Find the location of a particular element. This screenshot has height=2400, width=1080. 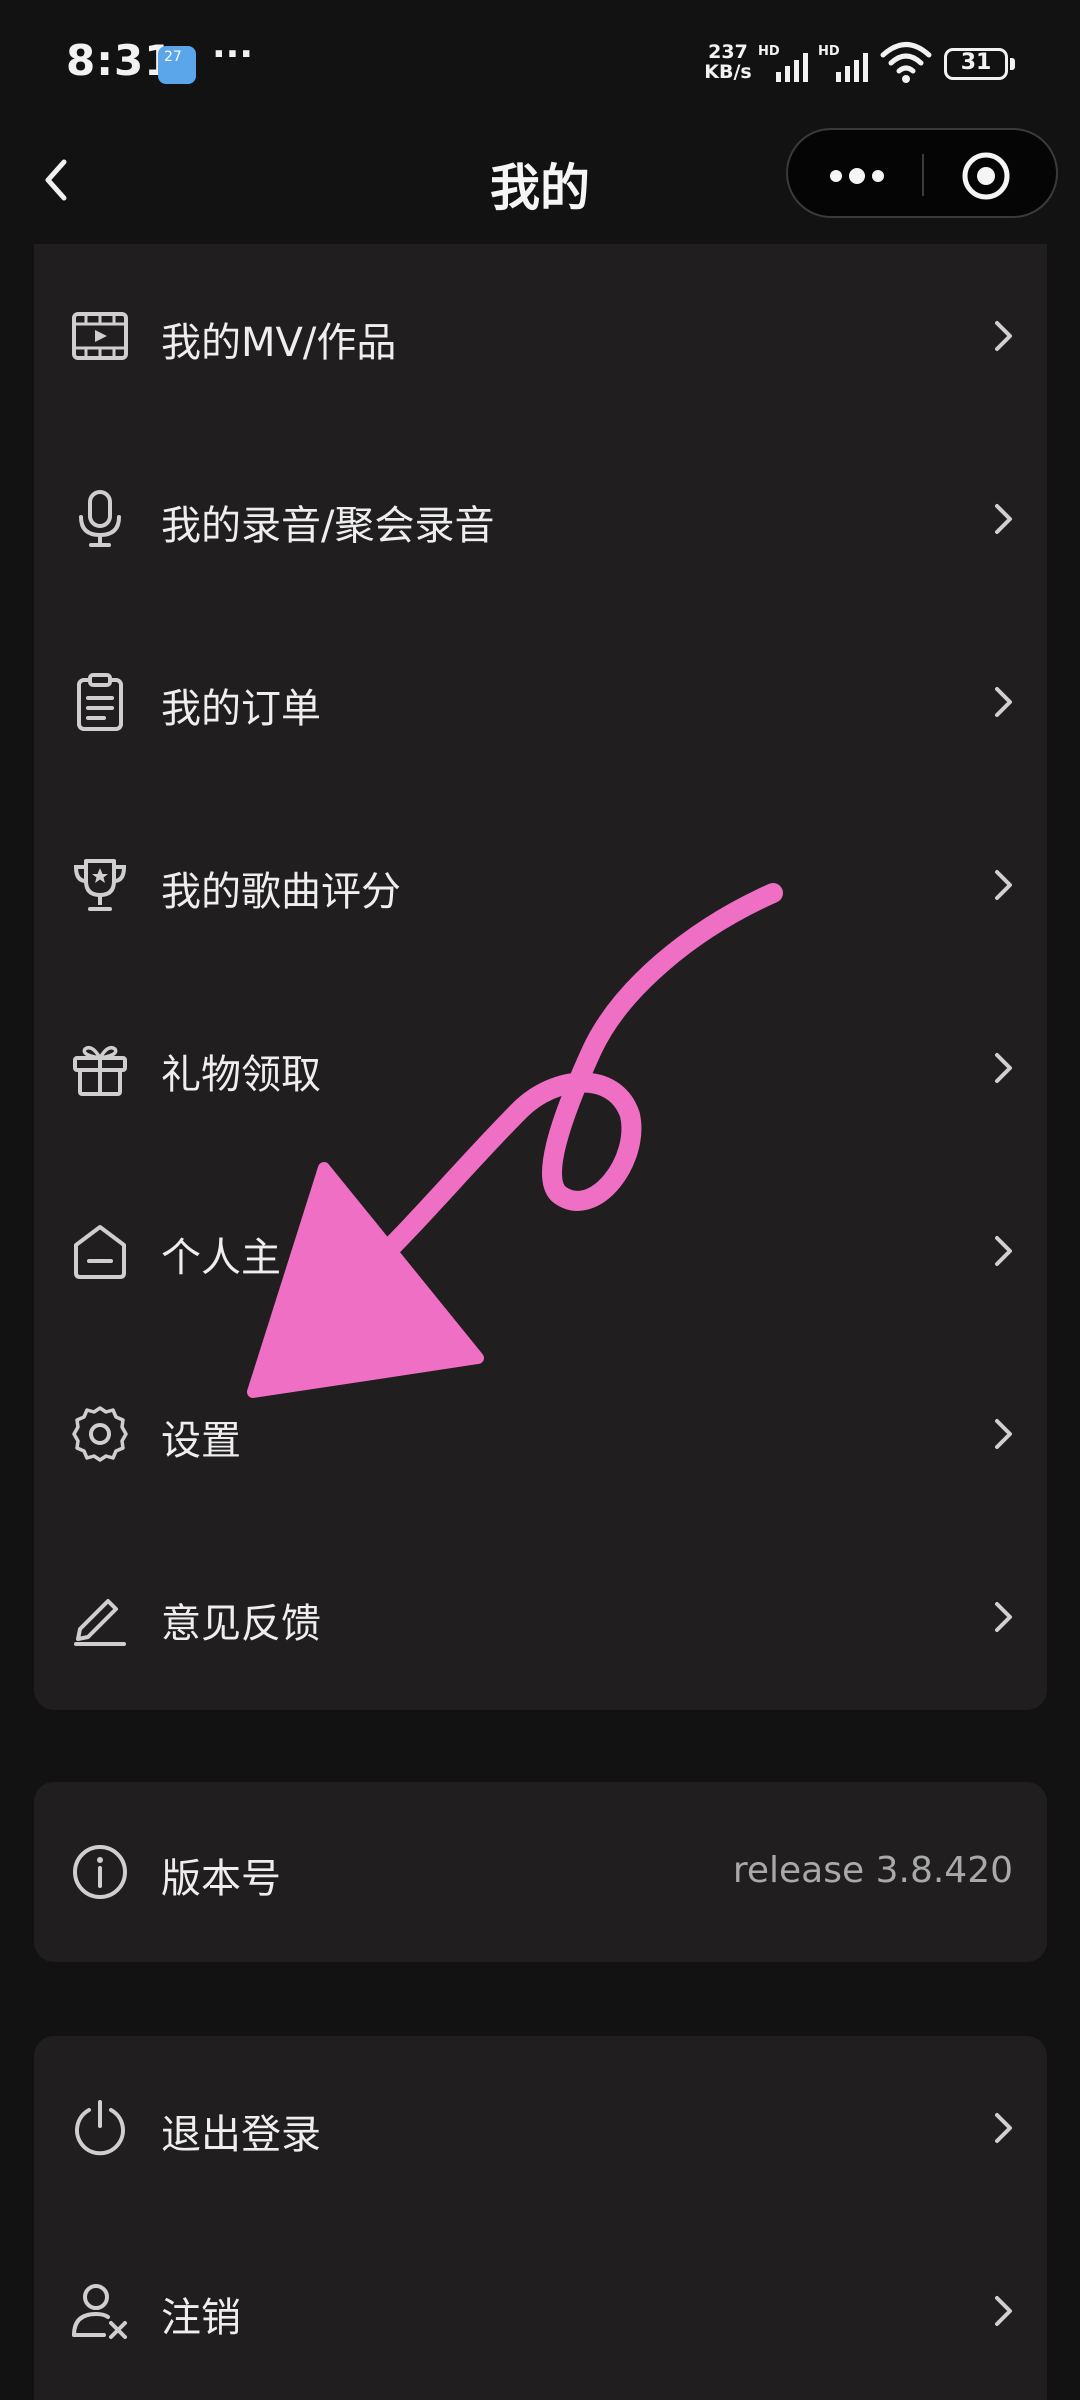

logout-row: 退出登录 is located at coordinates (540, 2127).